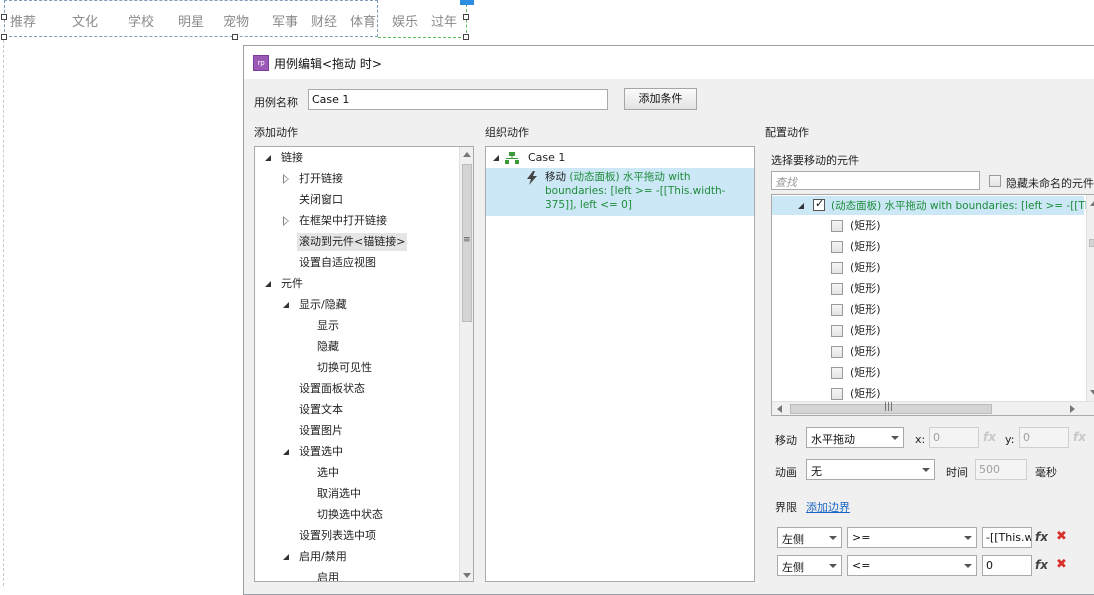 The image size is (1094, 595). What do you see at coordinates (1090, 298) in the screenshot?
I see `widget-tree-scrollbar` at bounding box center [1090, 298].